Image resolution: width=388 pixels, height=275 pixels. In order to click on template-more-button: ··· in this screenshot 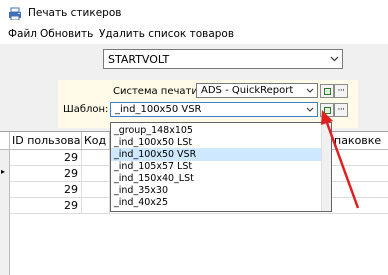, I will do `click(341, 110)`.